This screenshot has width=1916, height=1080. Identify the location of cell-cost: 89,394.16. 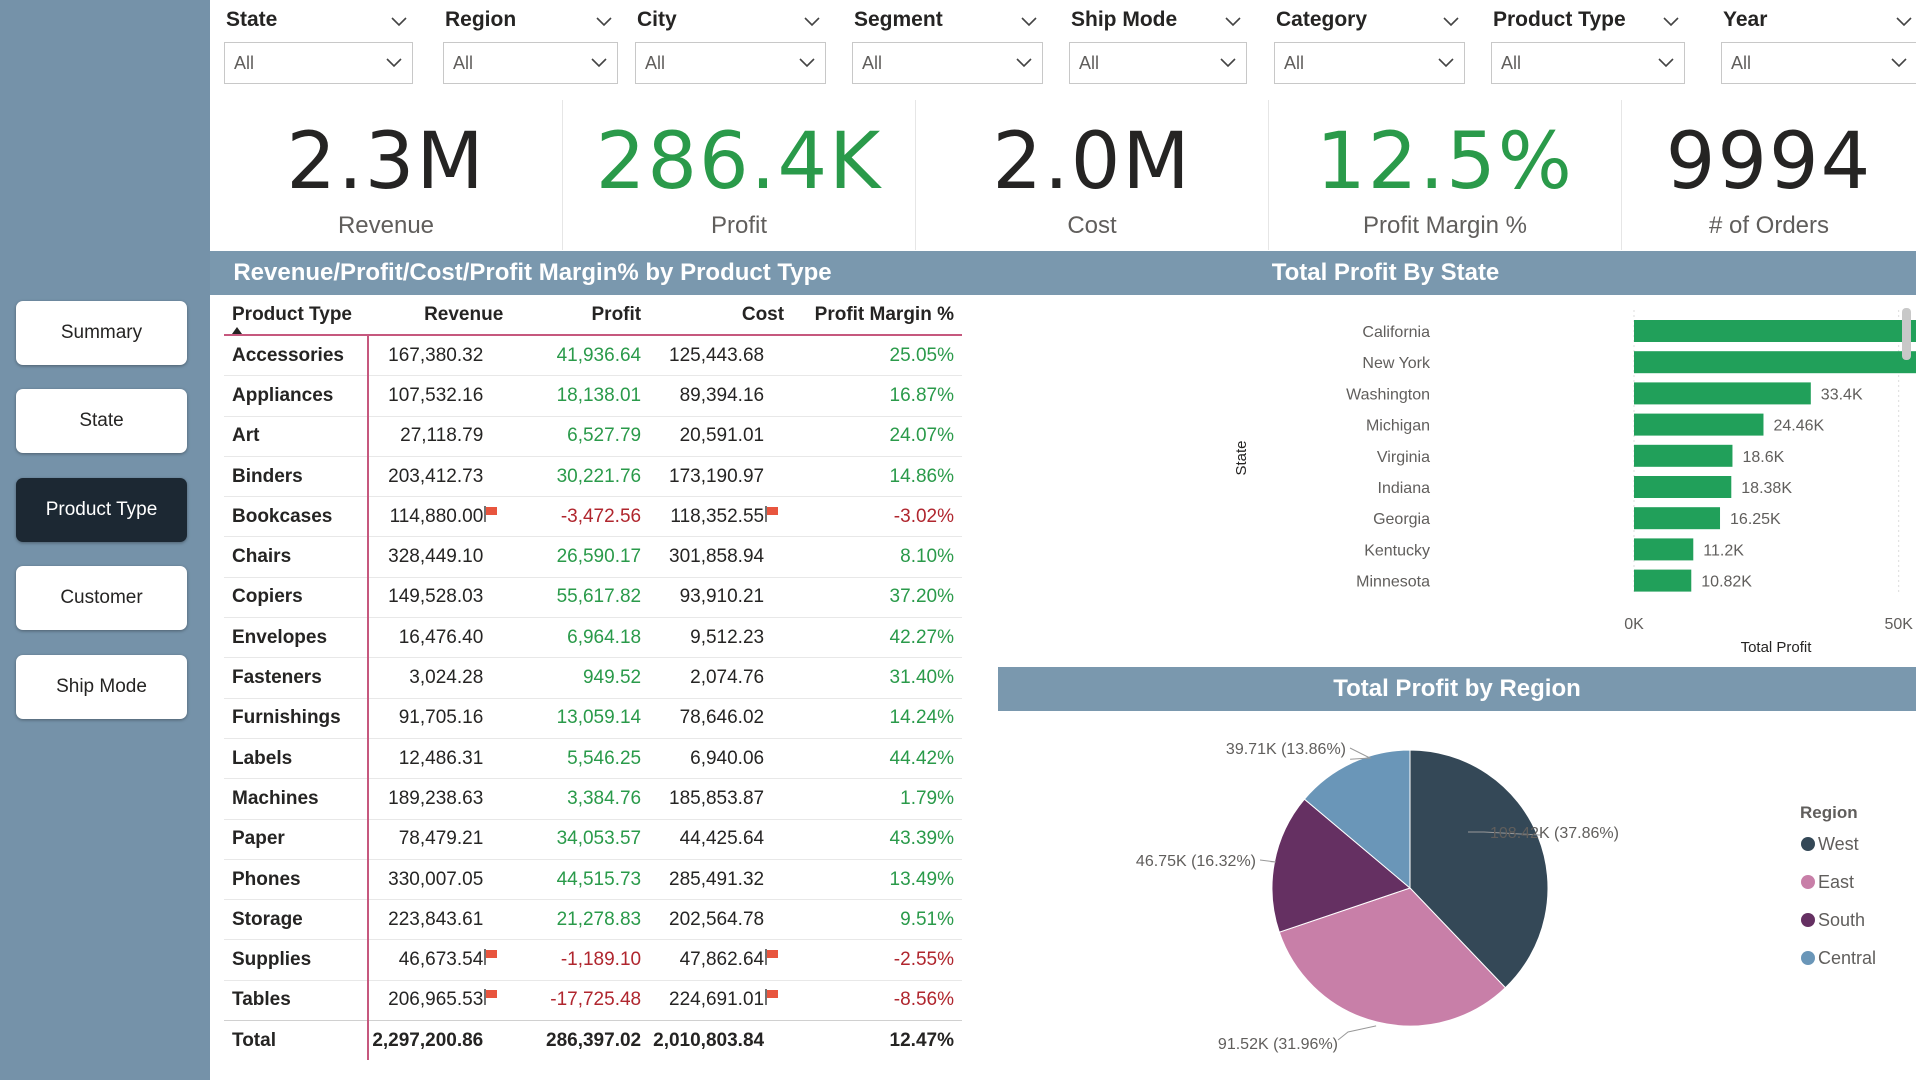
(721, 396).